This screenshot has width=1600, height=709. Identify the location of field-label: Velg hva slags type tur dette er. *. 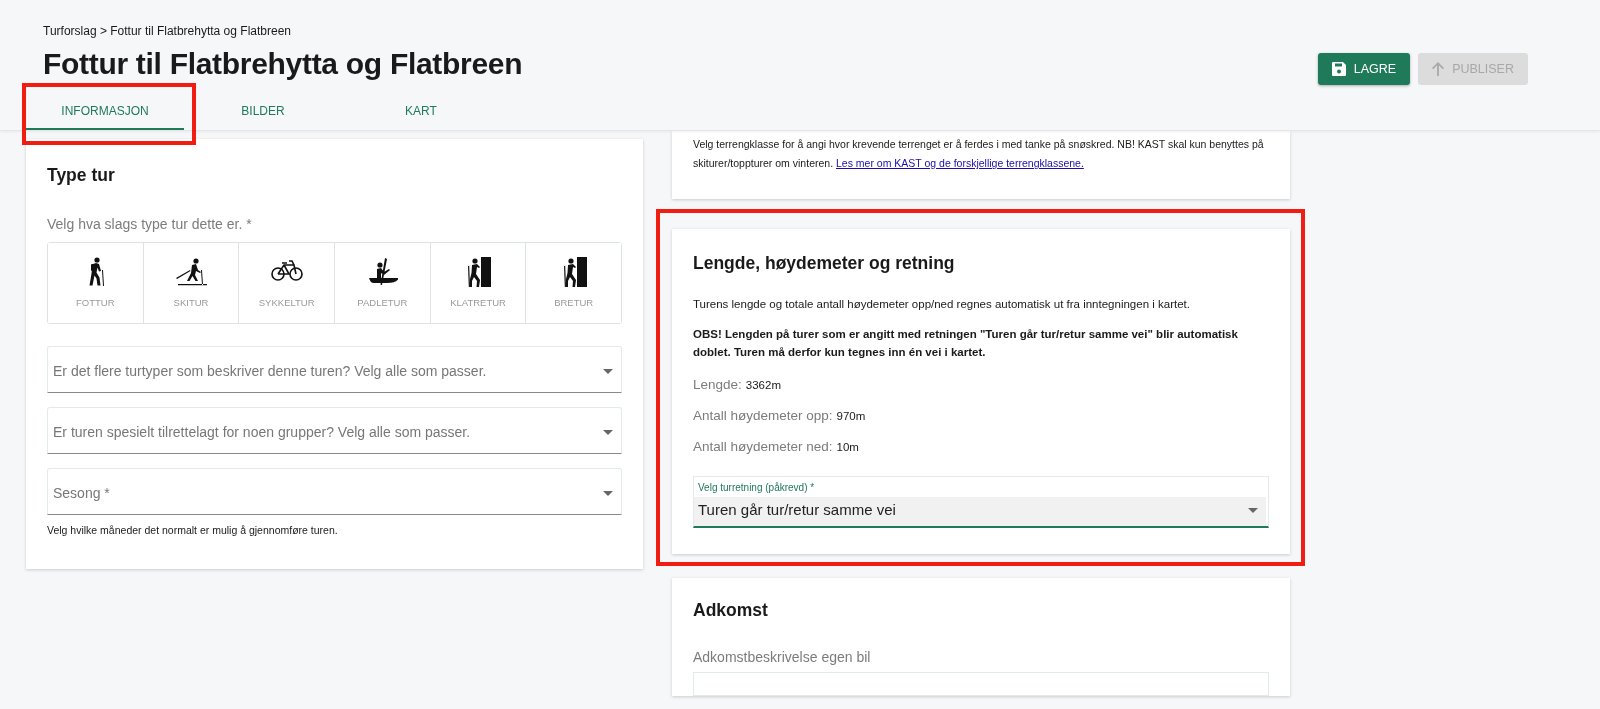
(150, 224).